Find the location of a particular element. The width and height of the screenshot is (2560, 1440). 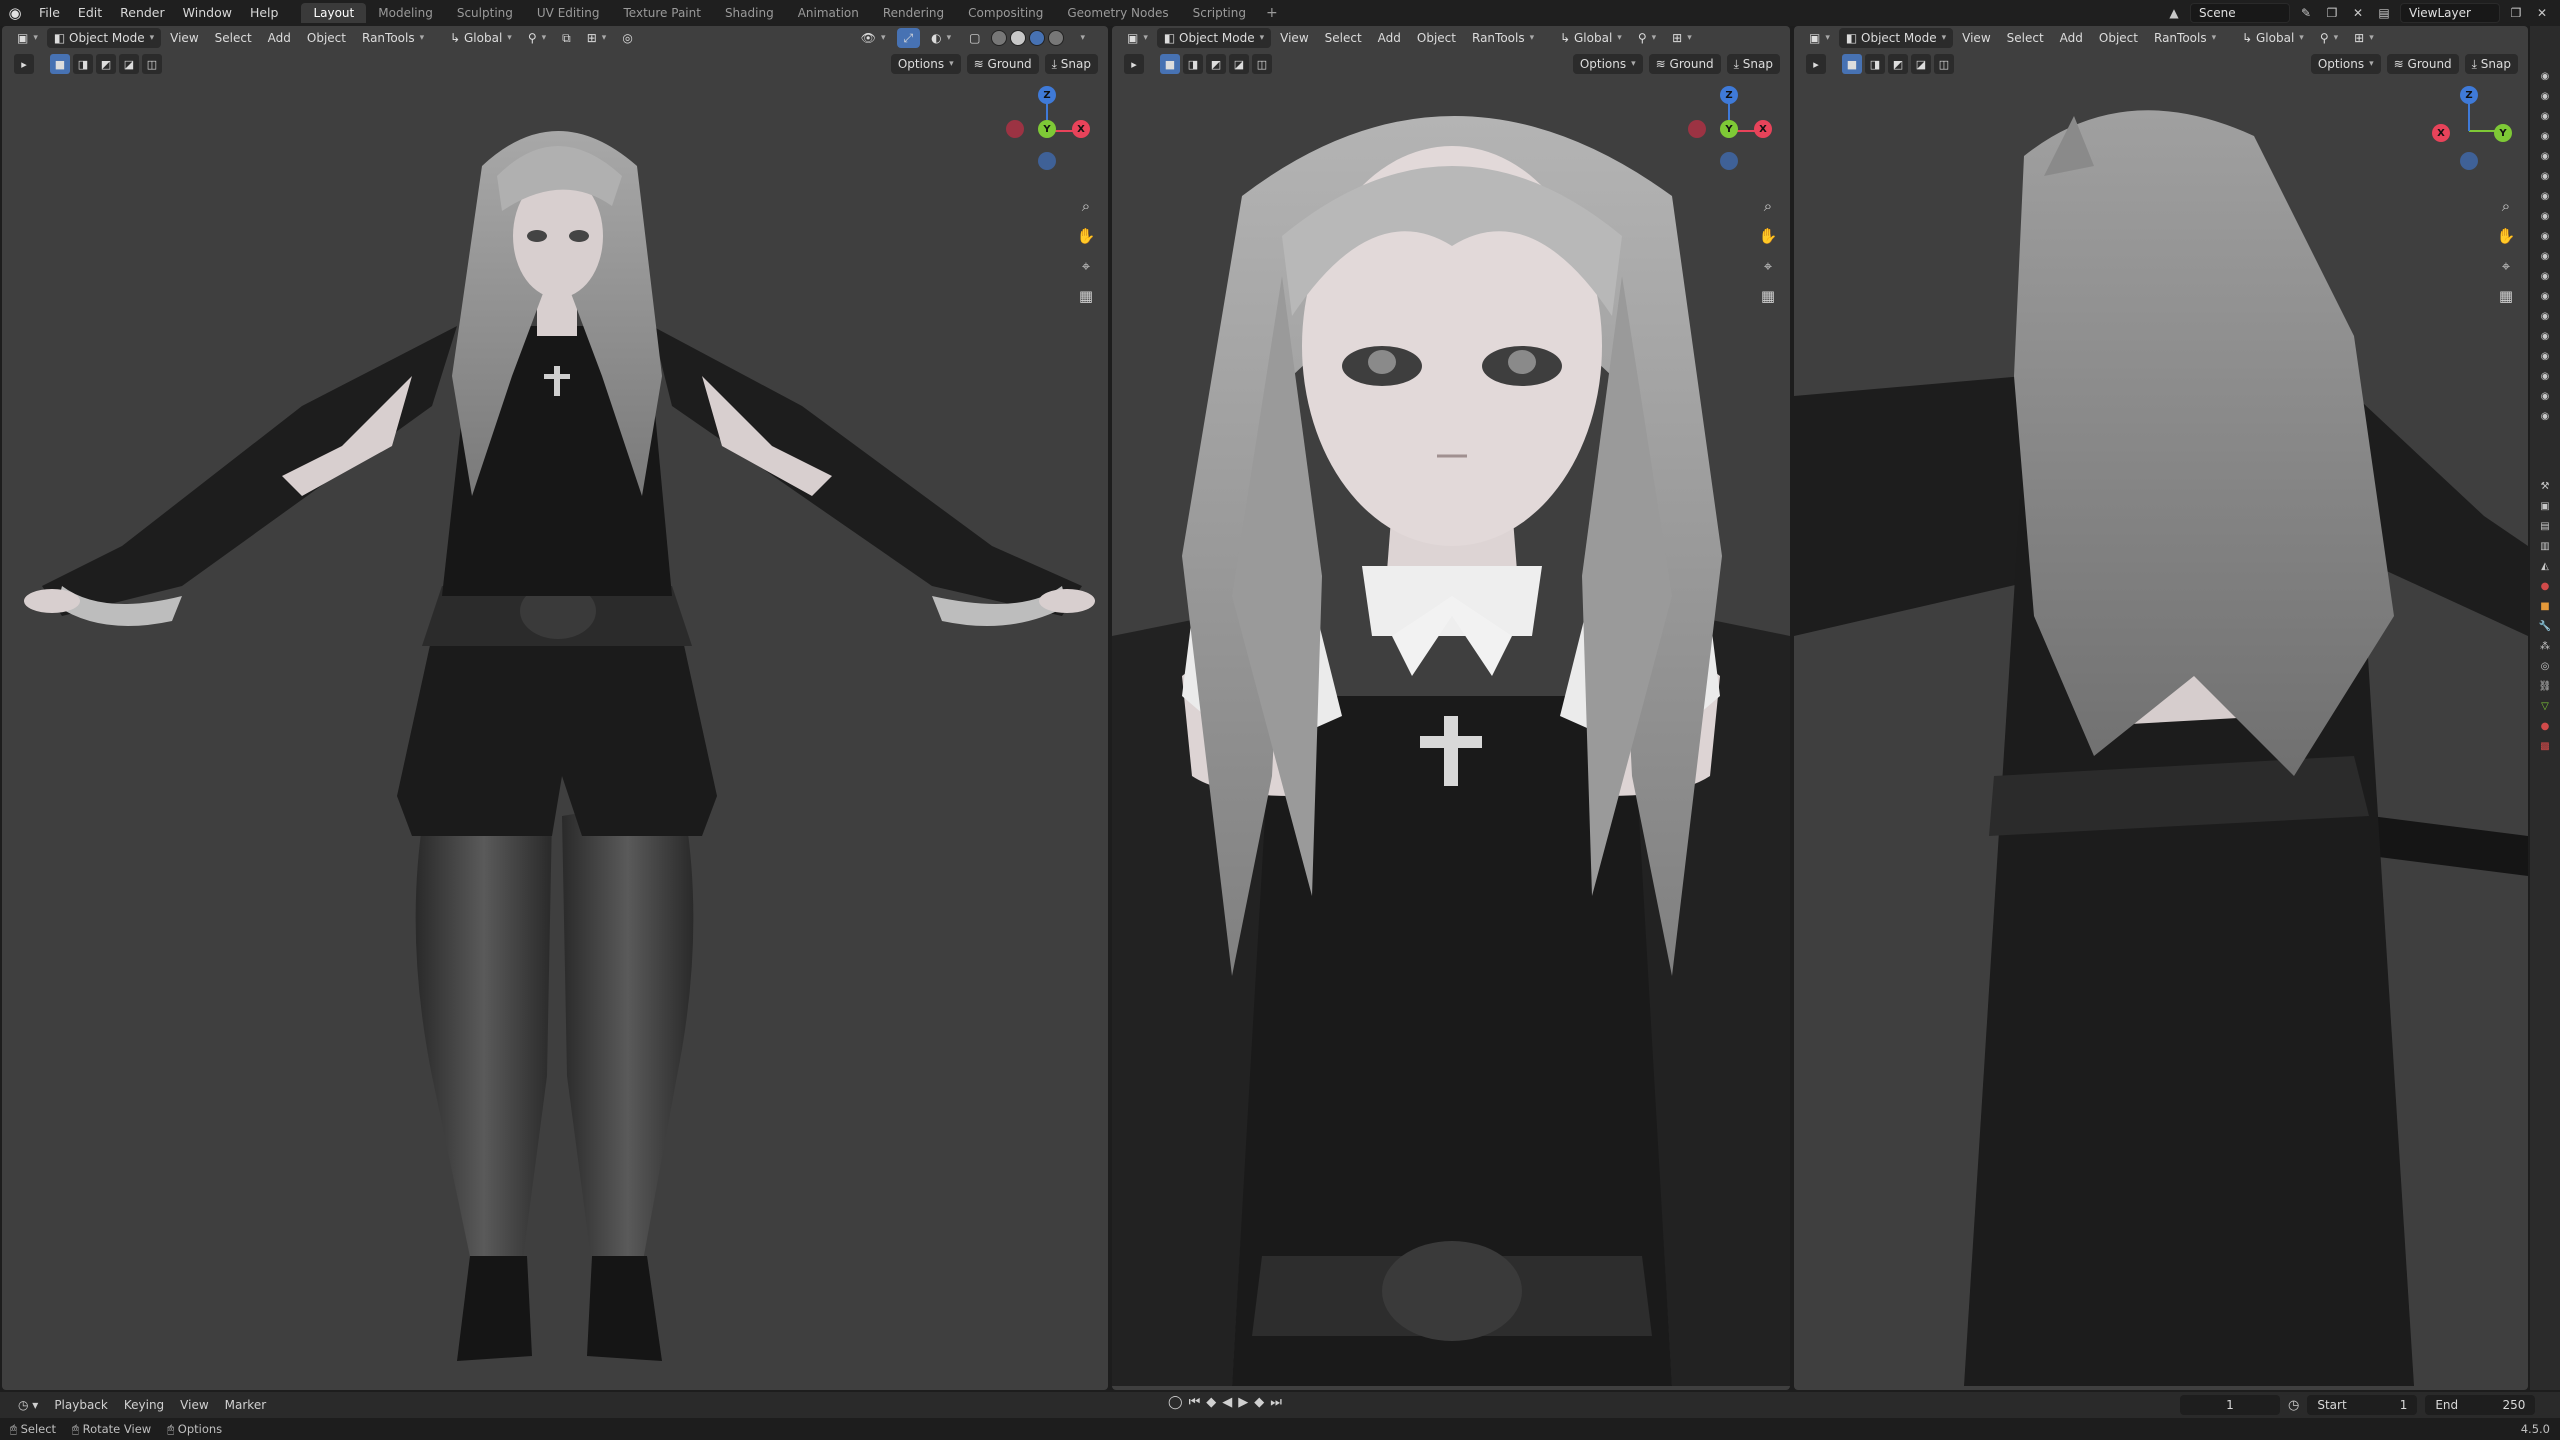

remove-scene-icon: ✕ is located at coordinates (2358, 13).